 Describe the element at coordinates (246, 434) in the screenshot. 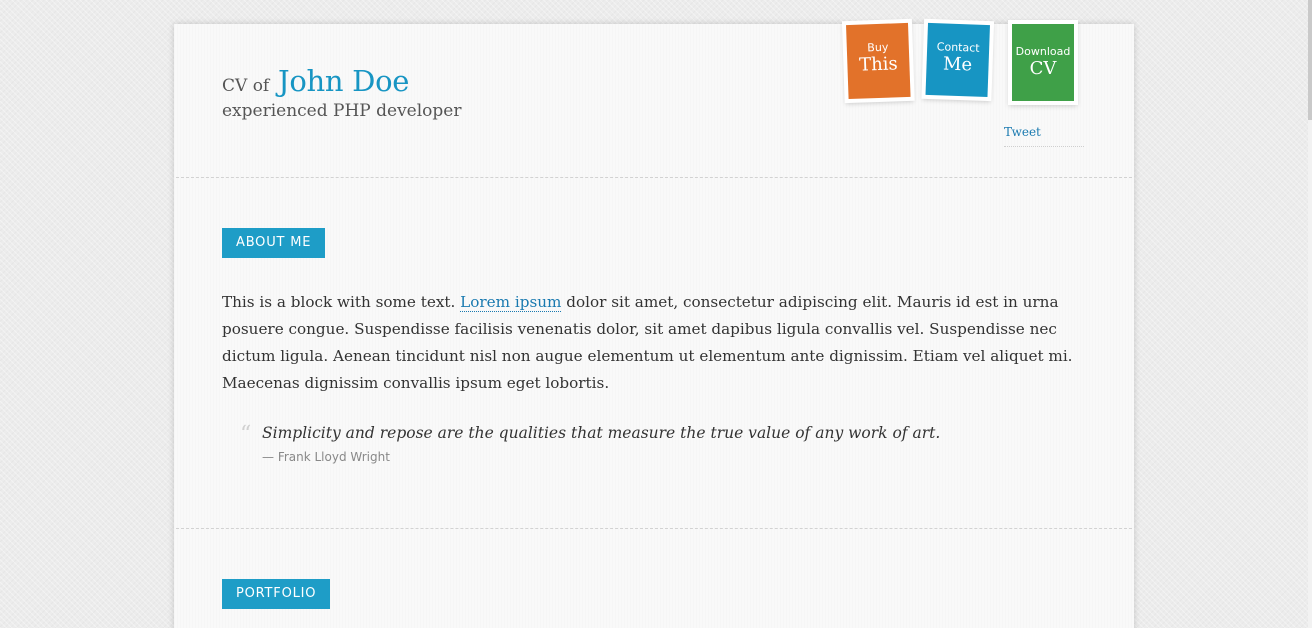

I see `quote-mark-icon: “` at that location.